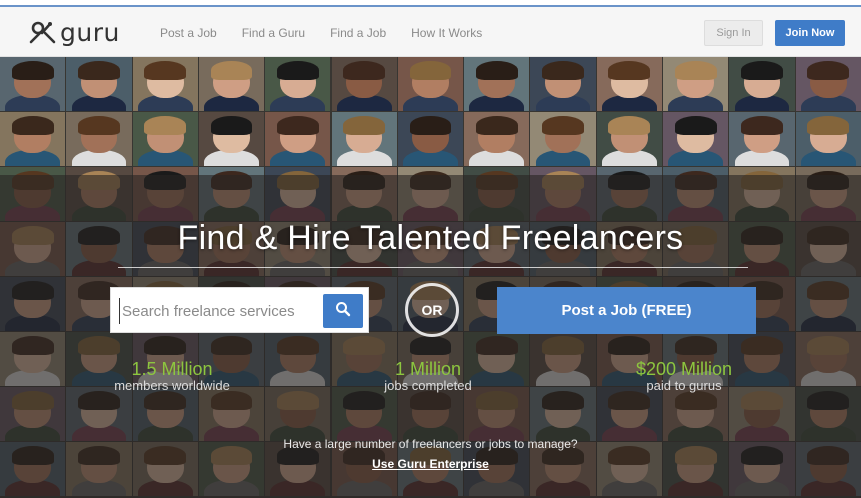  Describe the element at coordinates (733, 33) in the screenshot. I see `sign-in-button: Sign In` at that location.